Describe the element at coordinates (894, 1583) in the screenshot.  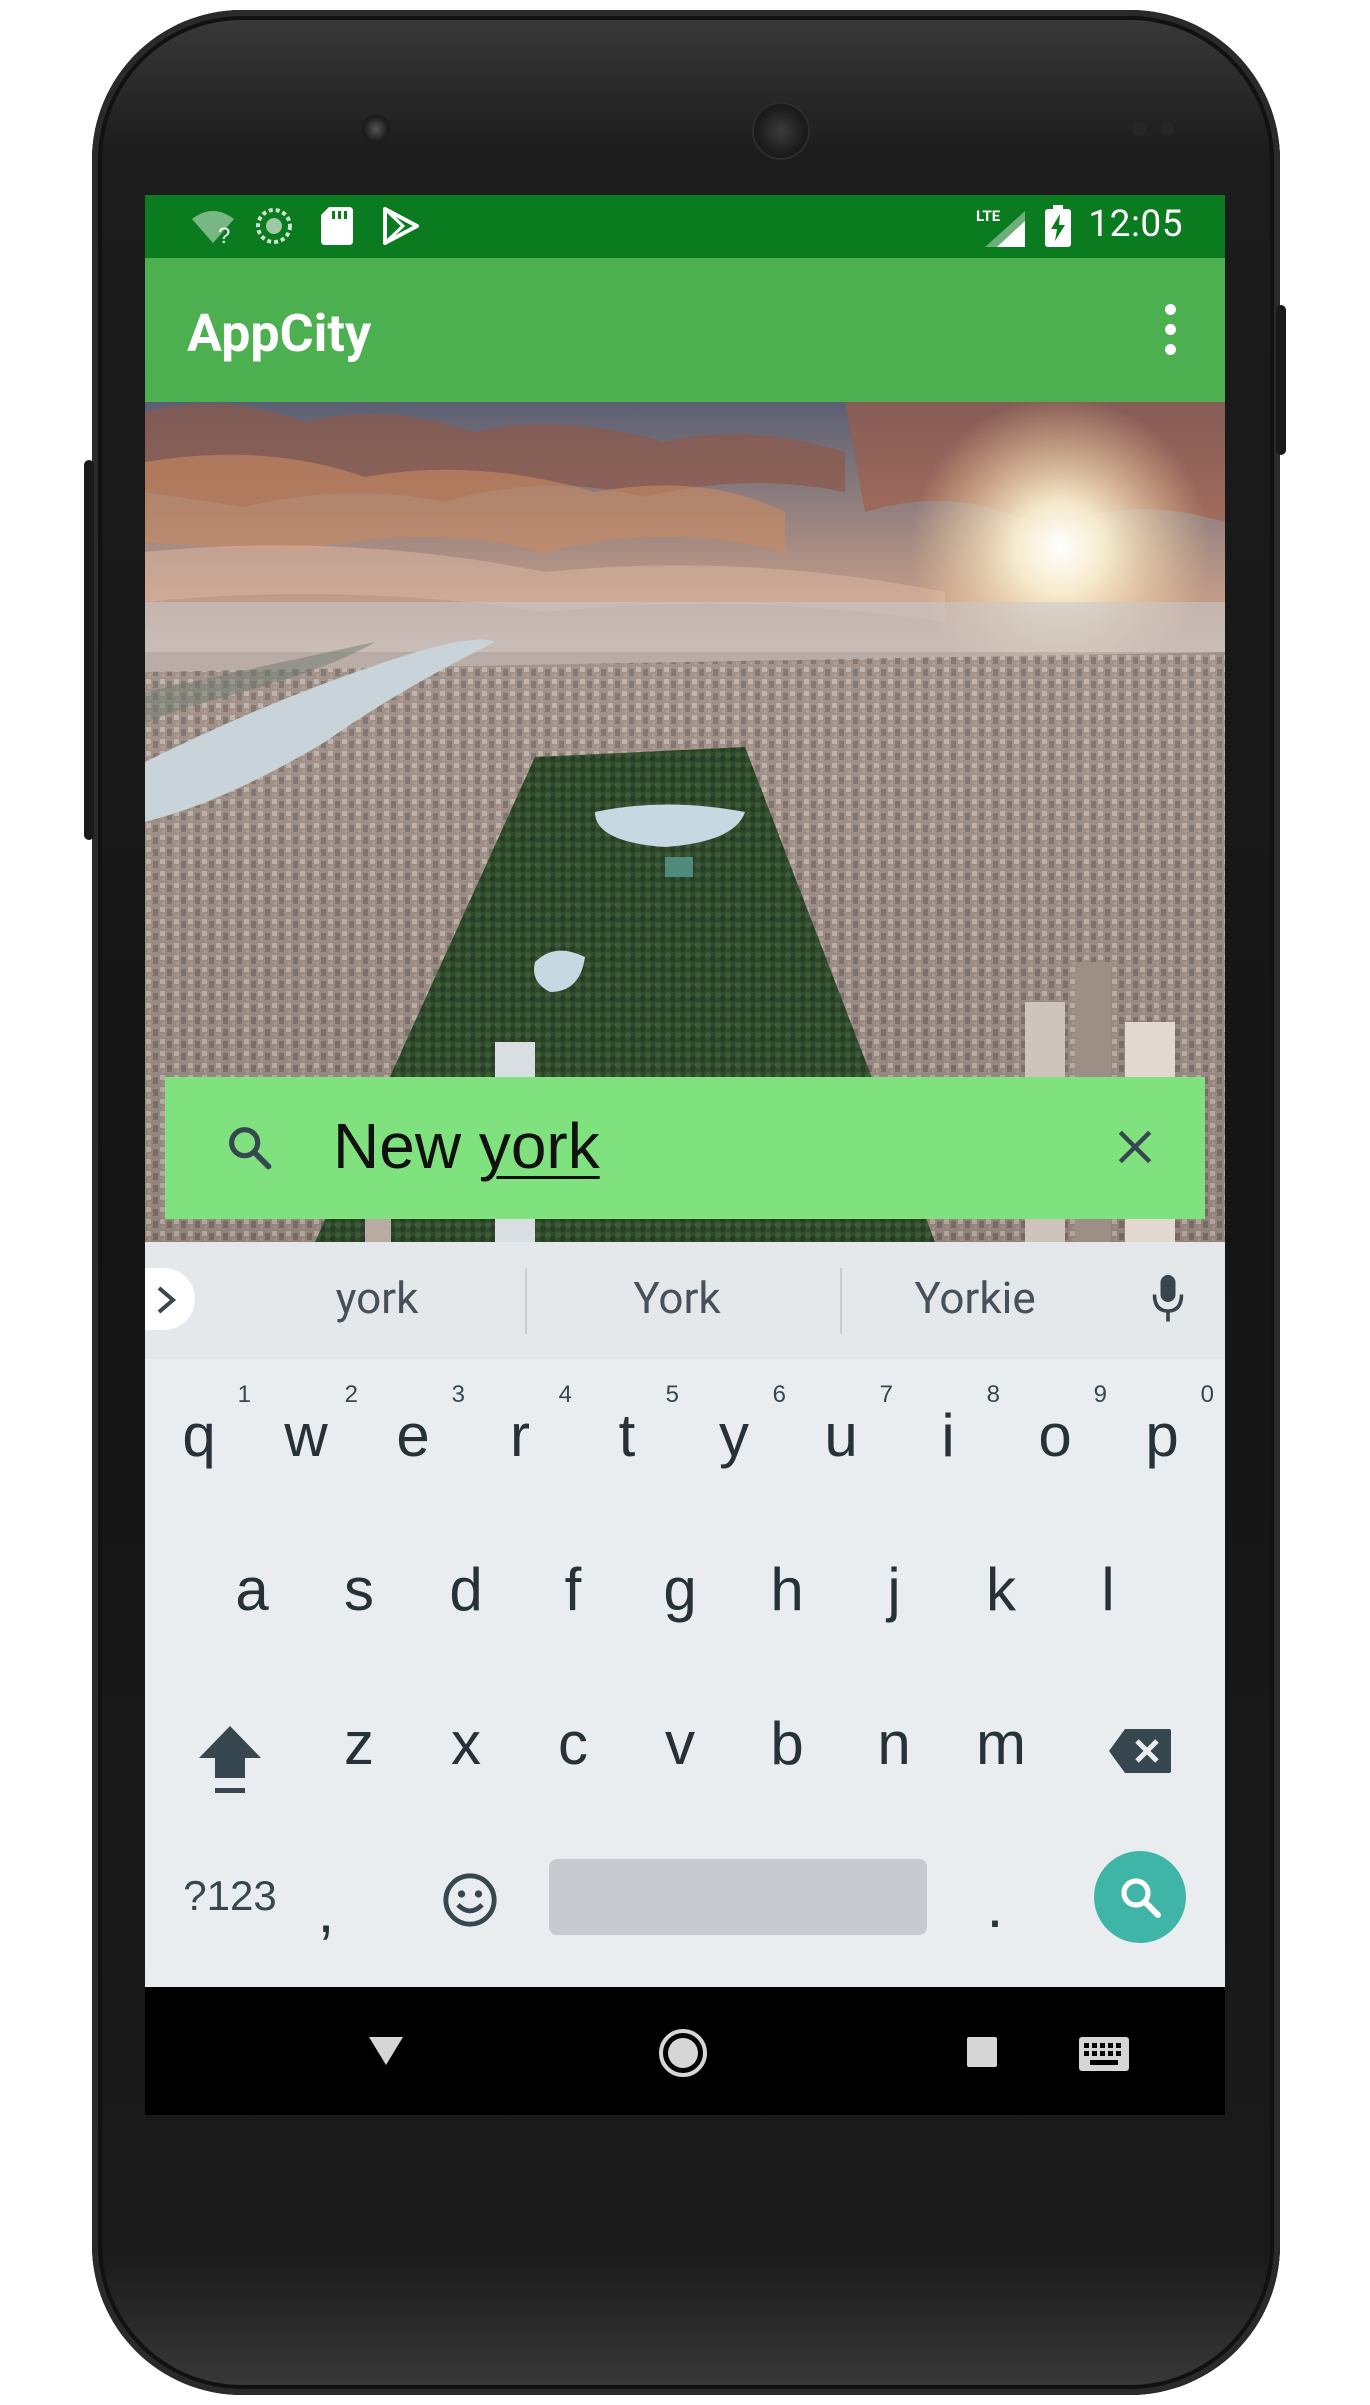
I see `key-j: j` at that location.